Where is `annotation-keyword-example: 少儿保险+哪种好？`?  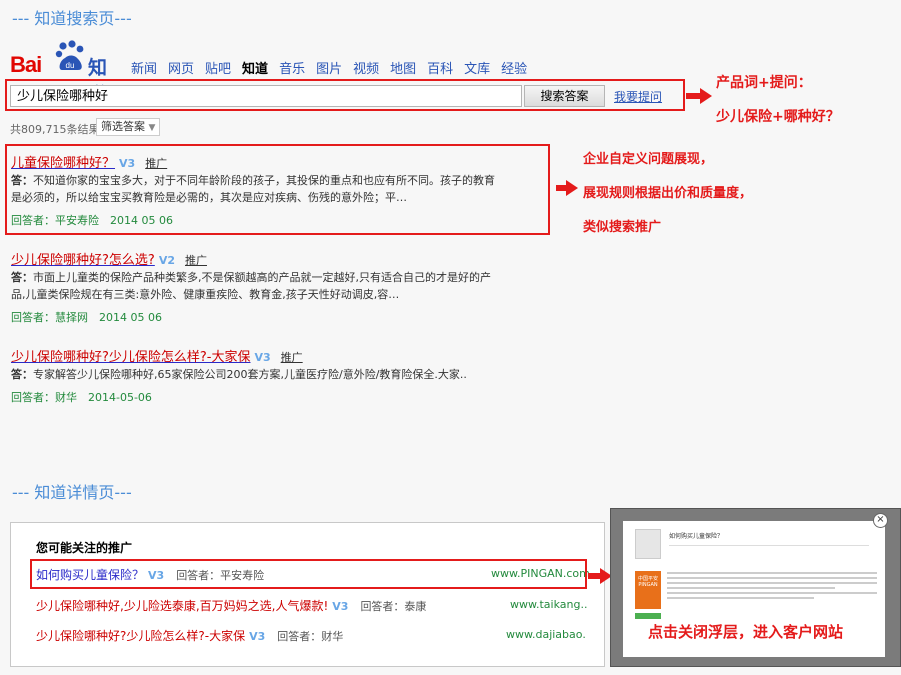
annotation-keyword-example: 少儿保险+哪种好？ is located at coordinates (778, 117).